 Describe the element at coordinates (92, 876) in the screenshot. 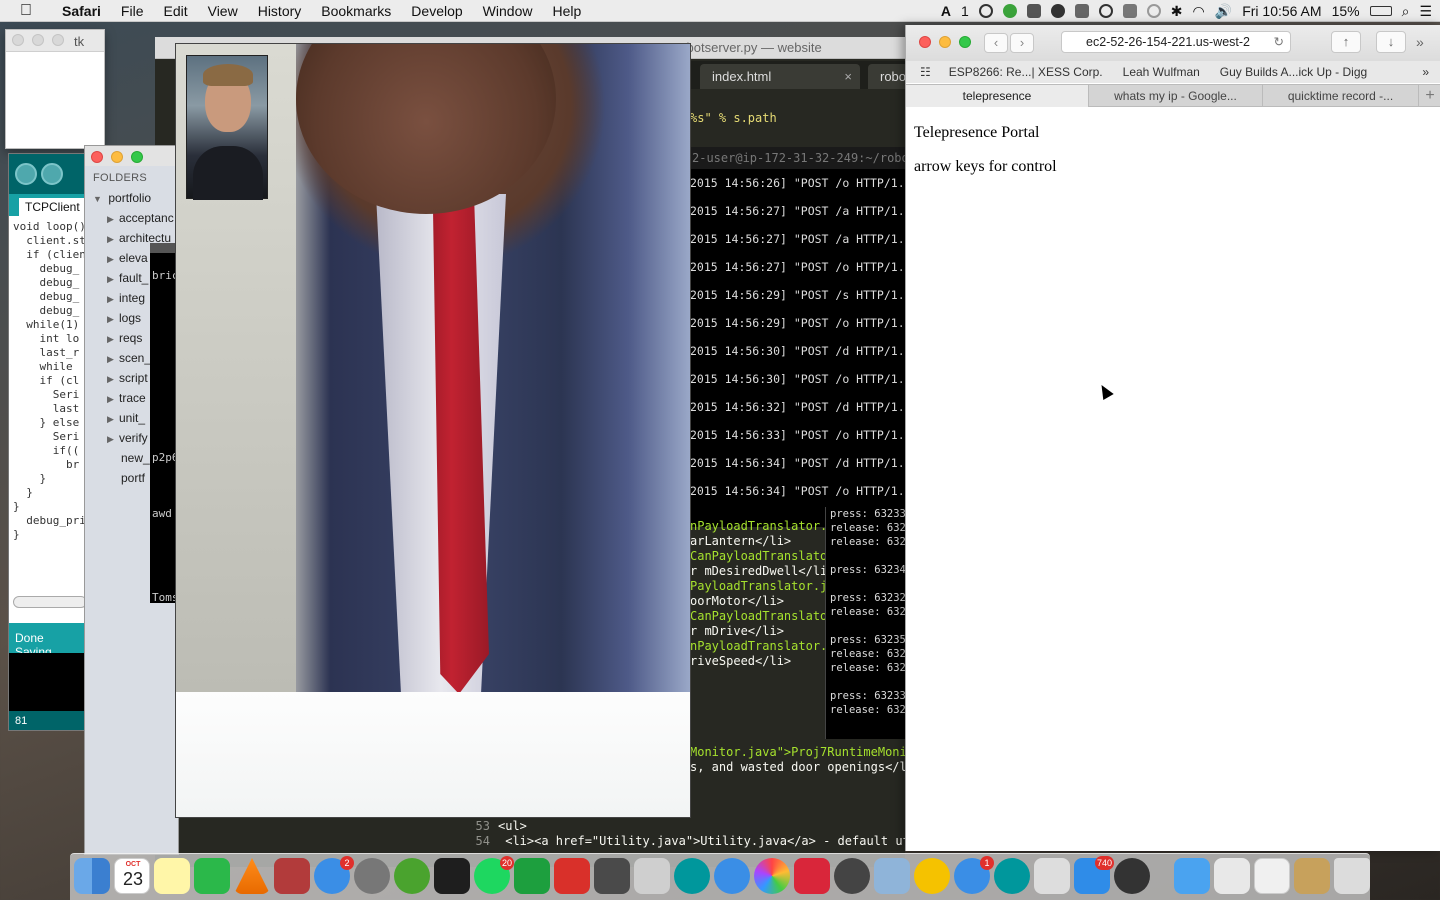

I see `finder-icon` at that location.